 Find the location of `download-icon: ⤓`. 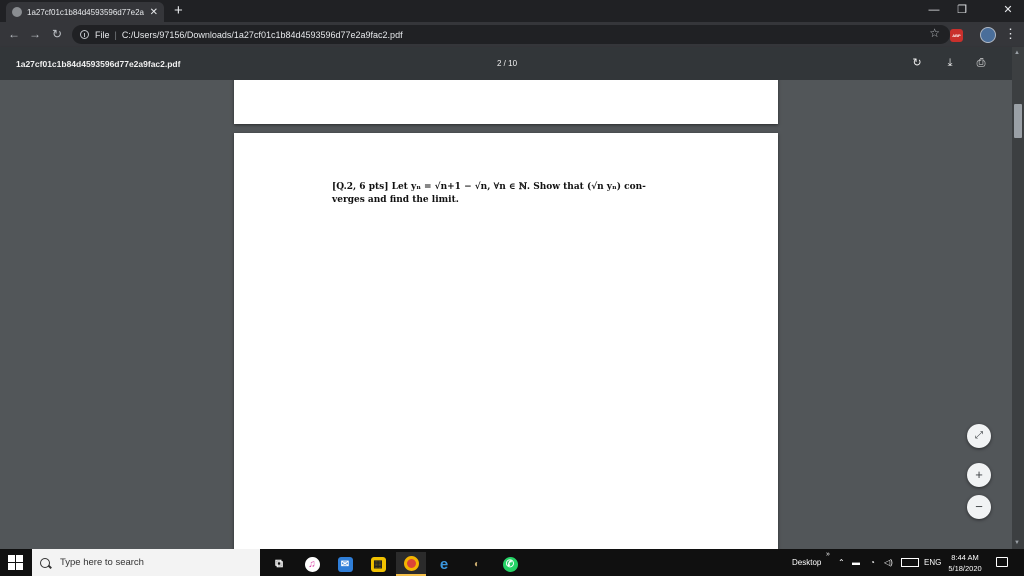

download-icon: ⤓ is located at coordinates (950, 63).